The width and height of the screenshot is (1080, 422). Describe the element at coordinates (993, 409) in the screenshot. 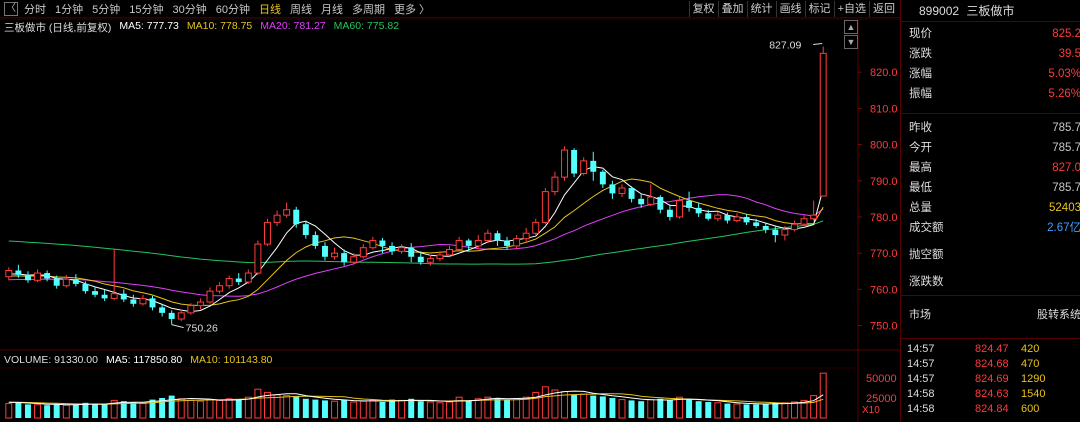

I see `tick-row: 14:58 824.84 600` at that location.